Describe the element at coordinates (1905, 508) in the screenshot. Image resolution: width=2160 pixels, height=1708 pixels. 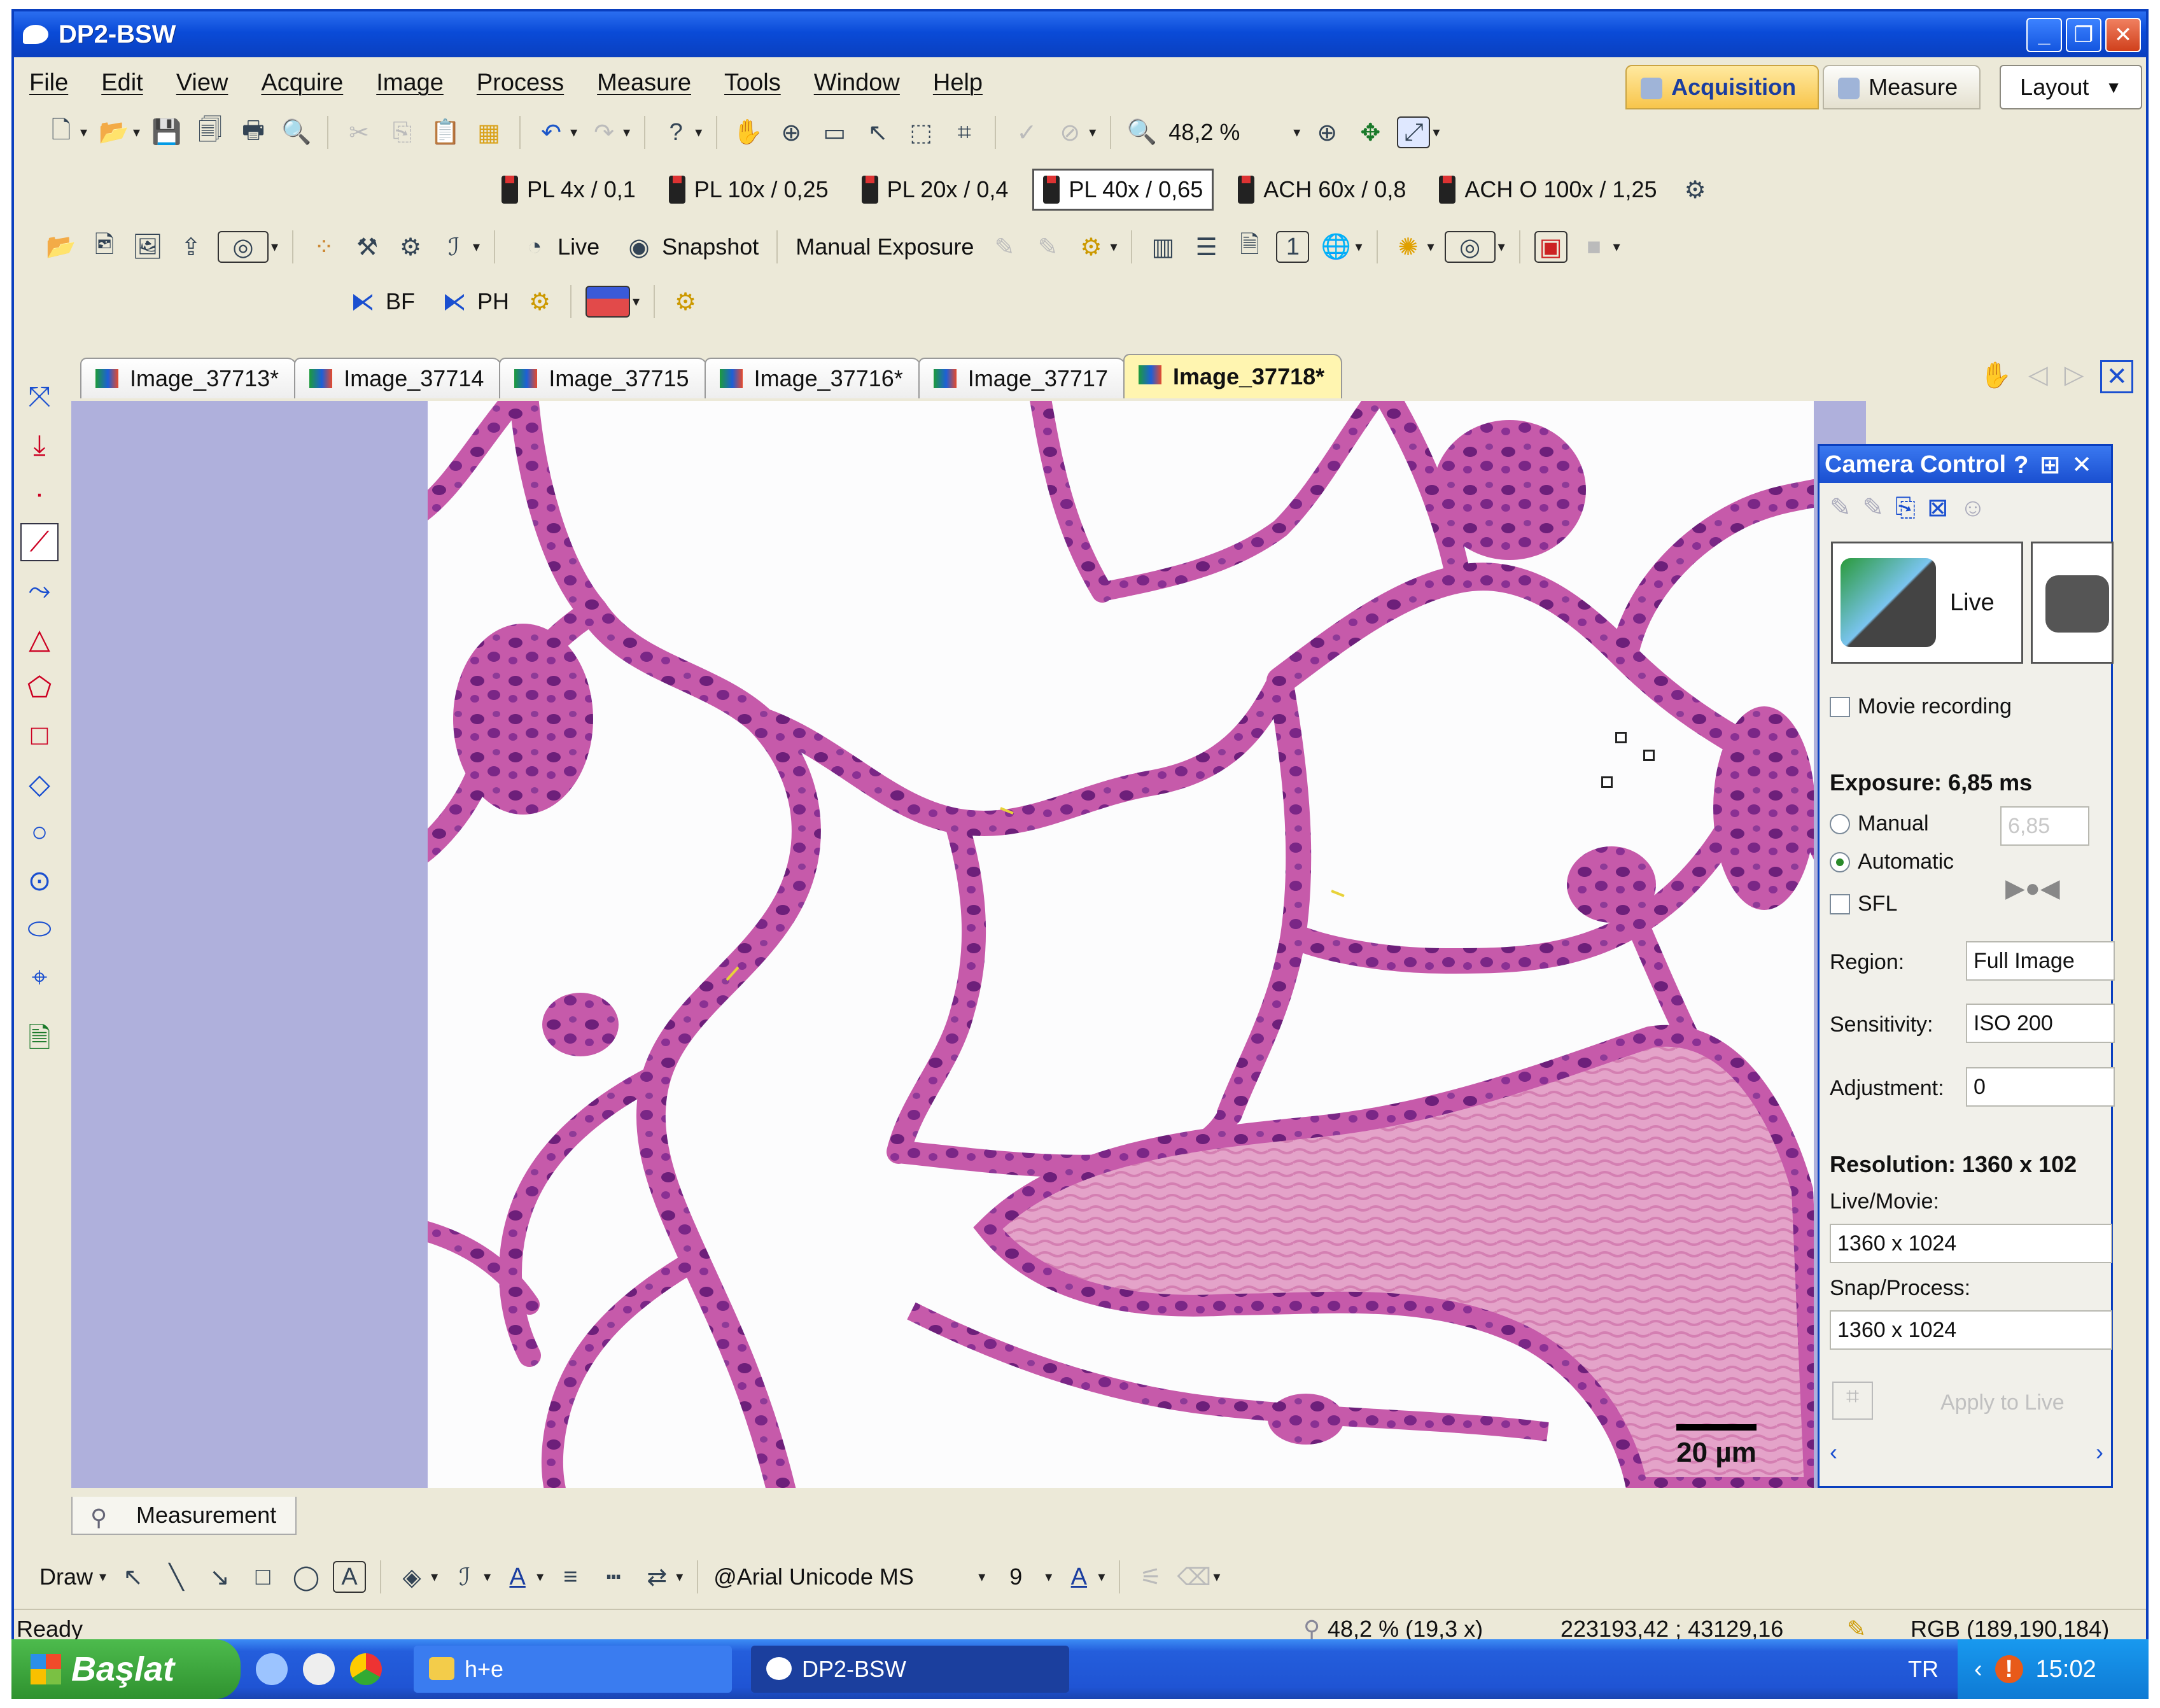
I see `copy-icon: ⎘` at that location.